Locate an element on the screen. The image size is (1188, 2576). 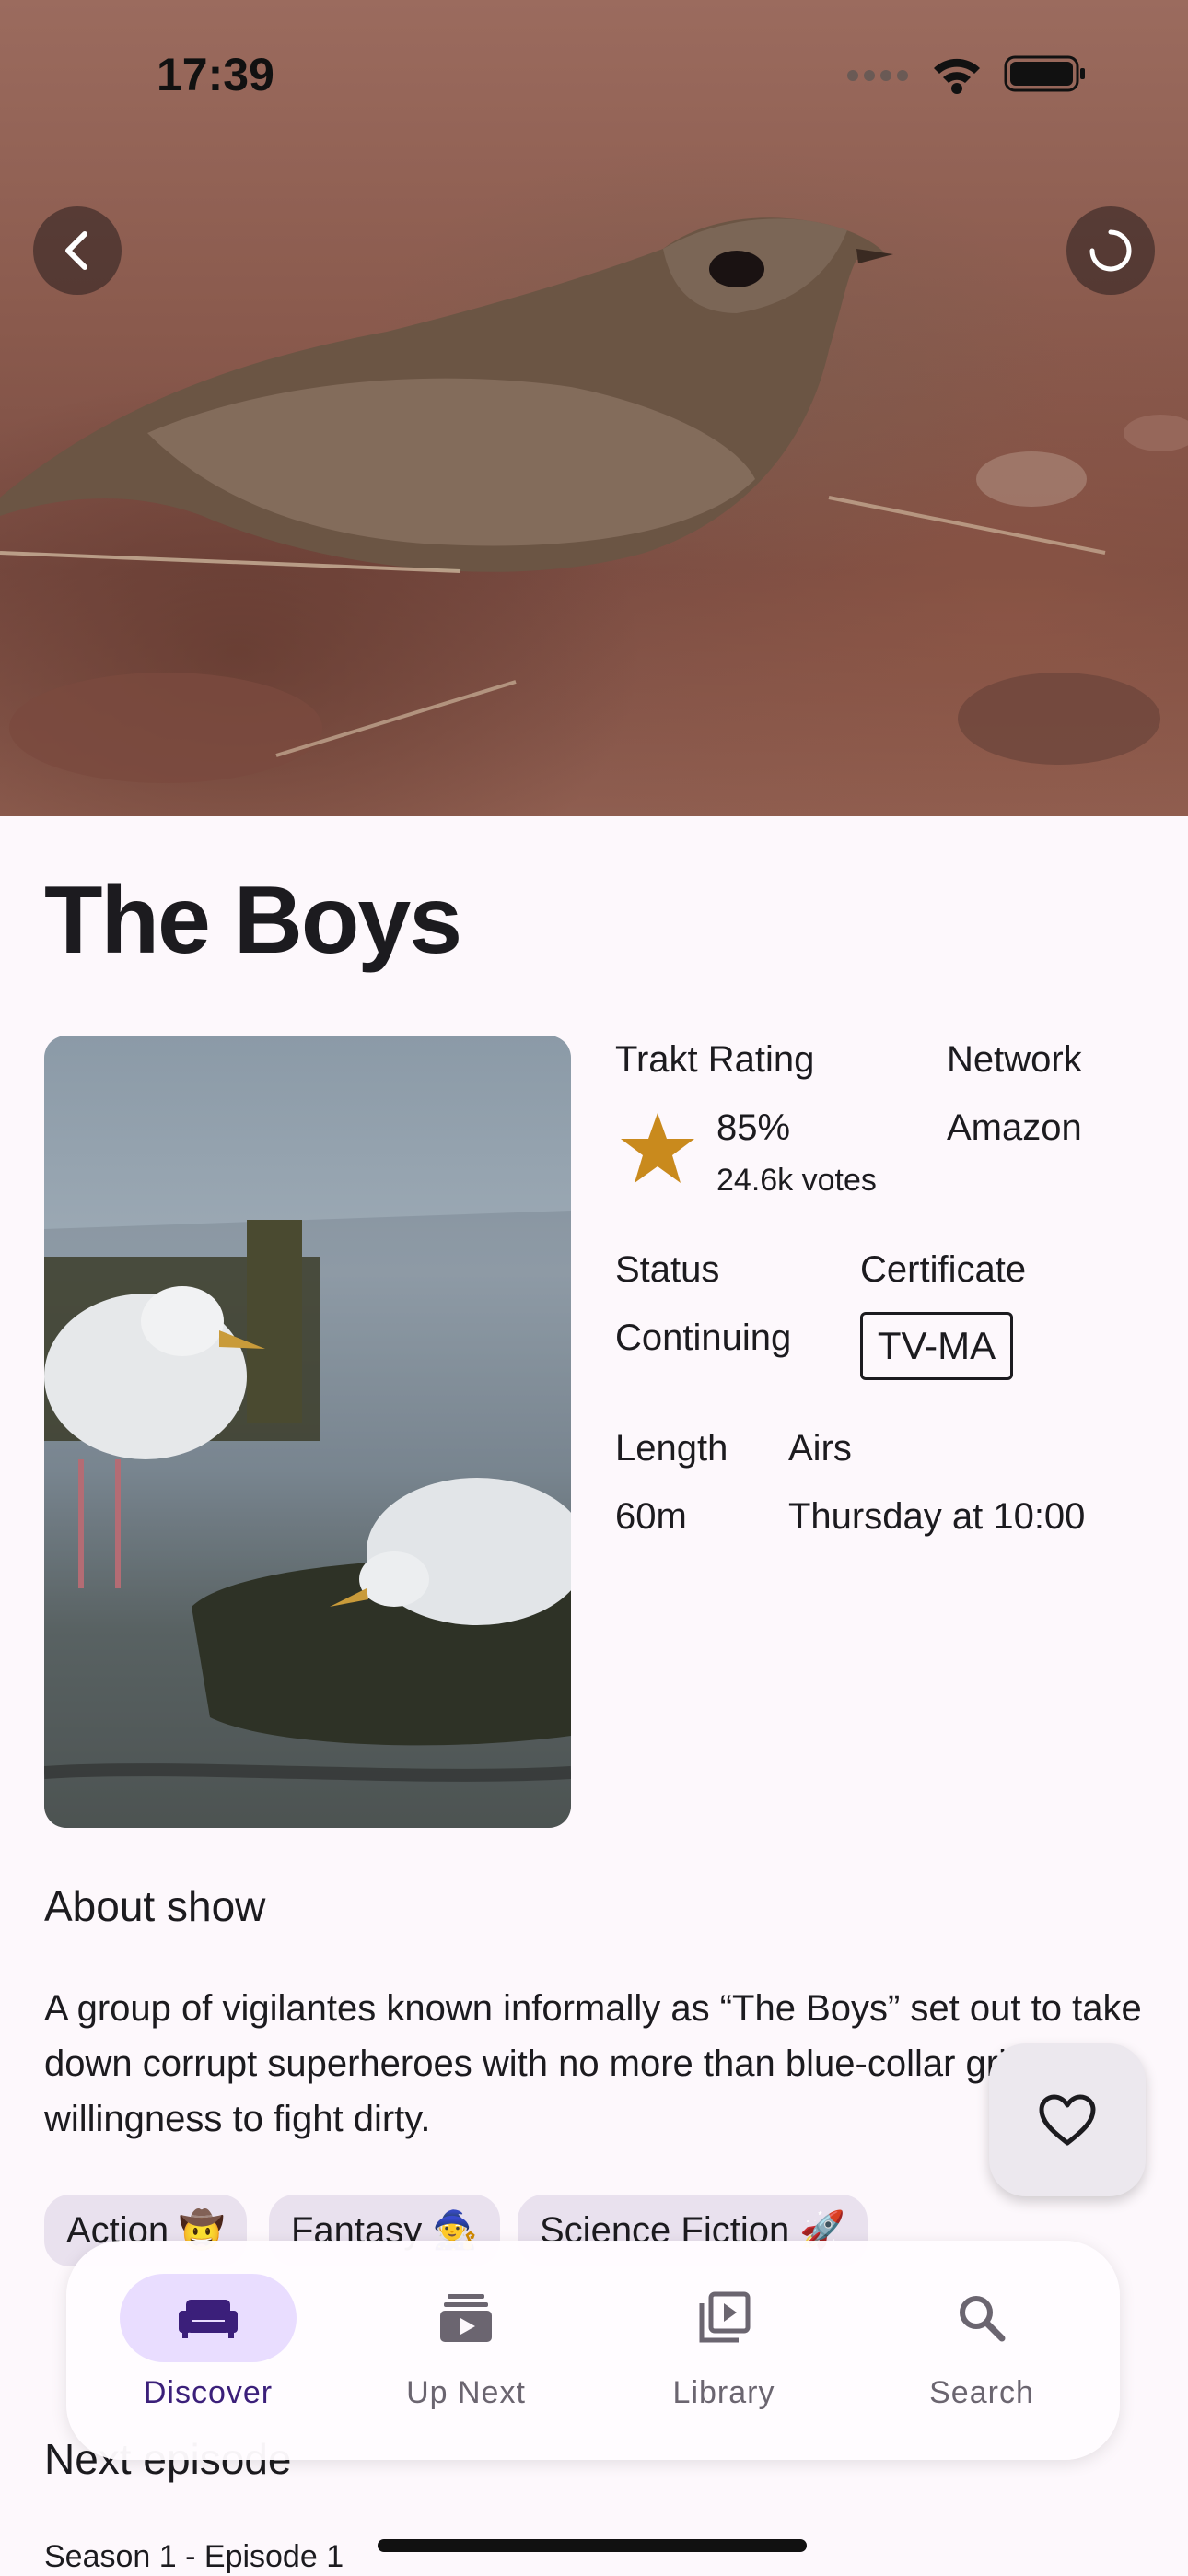
nav-pill-up-next is located at coordinates (466, 2318).